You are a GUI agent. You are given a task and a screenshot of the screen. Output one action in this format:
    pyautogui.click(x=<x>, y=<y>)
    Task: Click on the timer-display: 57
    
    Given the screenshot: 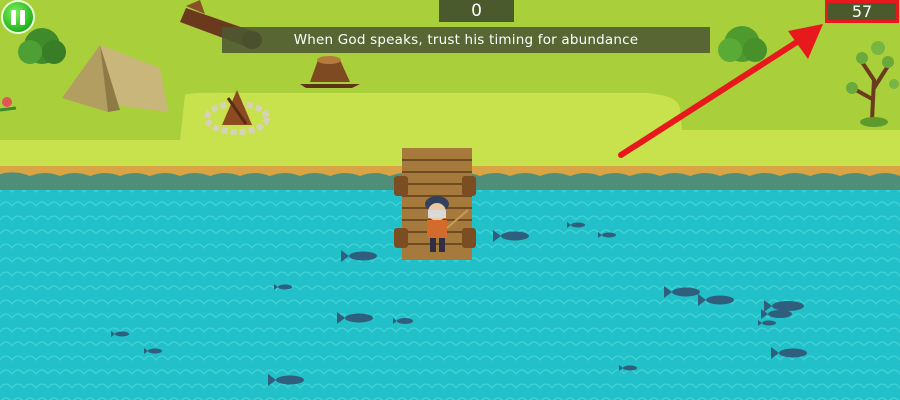 What is the action you would take?
    pyautogui.click(x=862, y=11)
    